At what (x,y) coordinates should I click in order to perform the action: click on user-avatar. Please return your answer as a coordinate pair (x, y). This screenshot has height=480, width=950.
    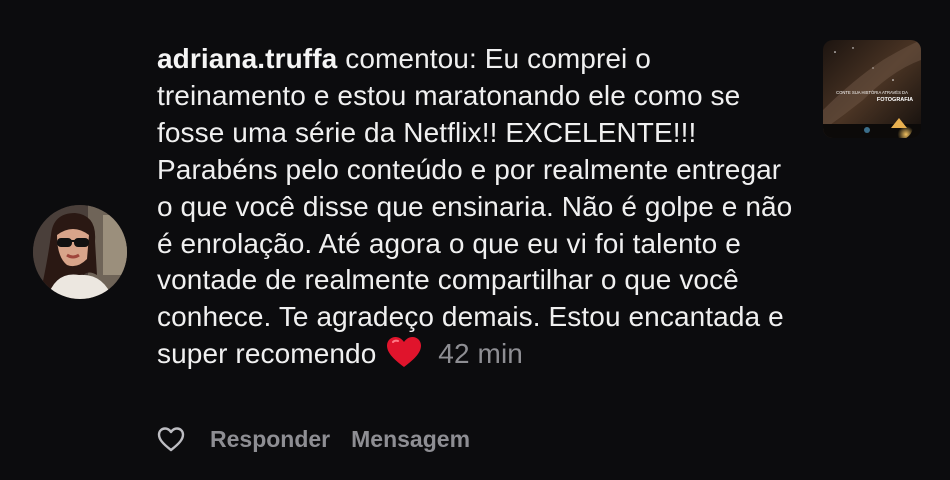
    Looking at the image, I should click on (80, 252).